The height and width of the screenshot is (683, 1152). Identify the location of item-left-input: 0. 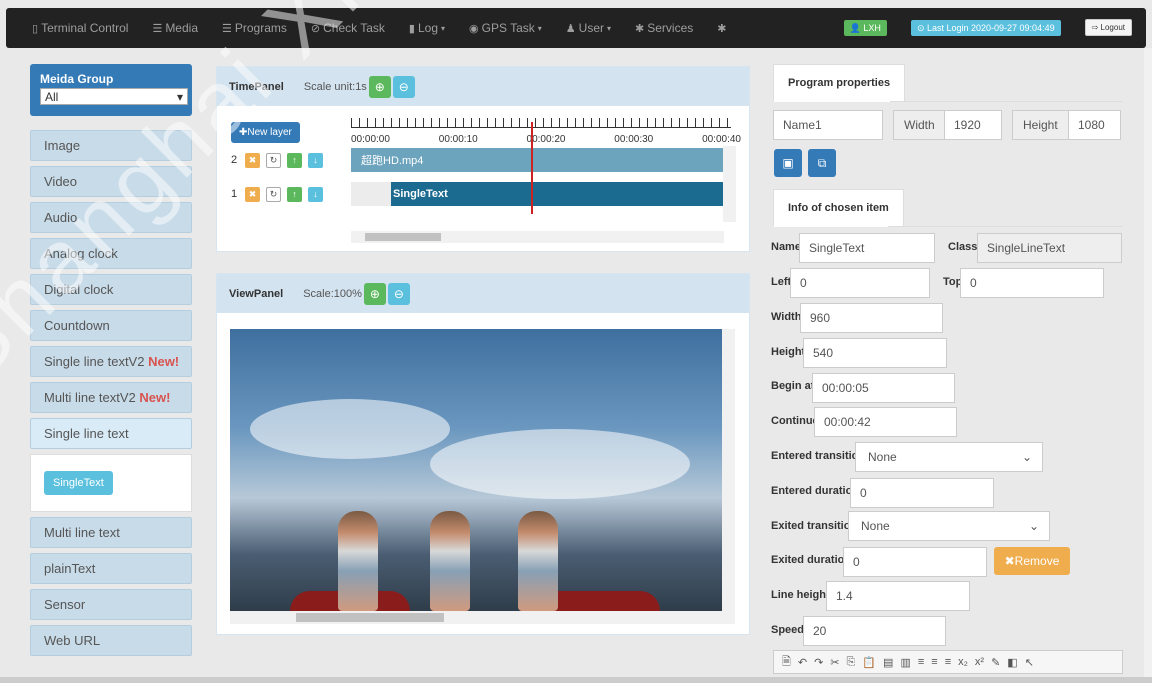
(860, 283).